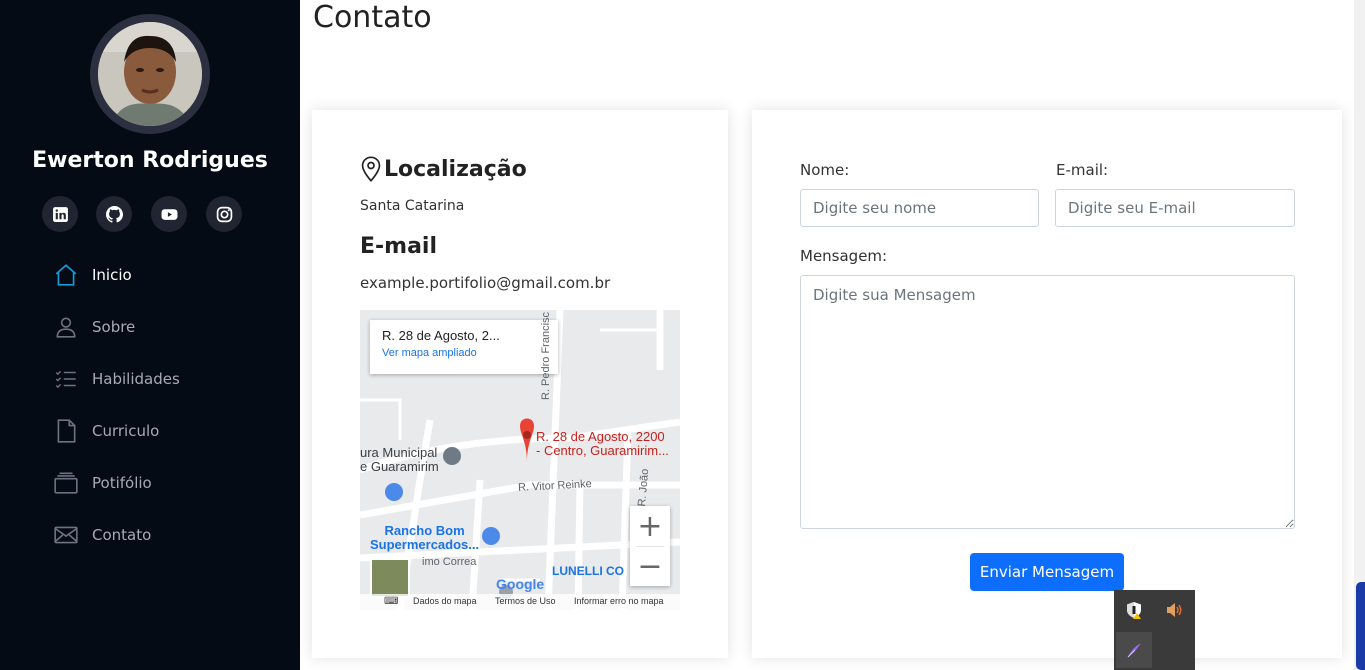 The image size is (1365, 670). I want to click on nav-item-sobre: Sobre, so click(93, 327).